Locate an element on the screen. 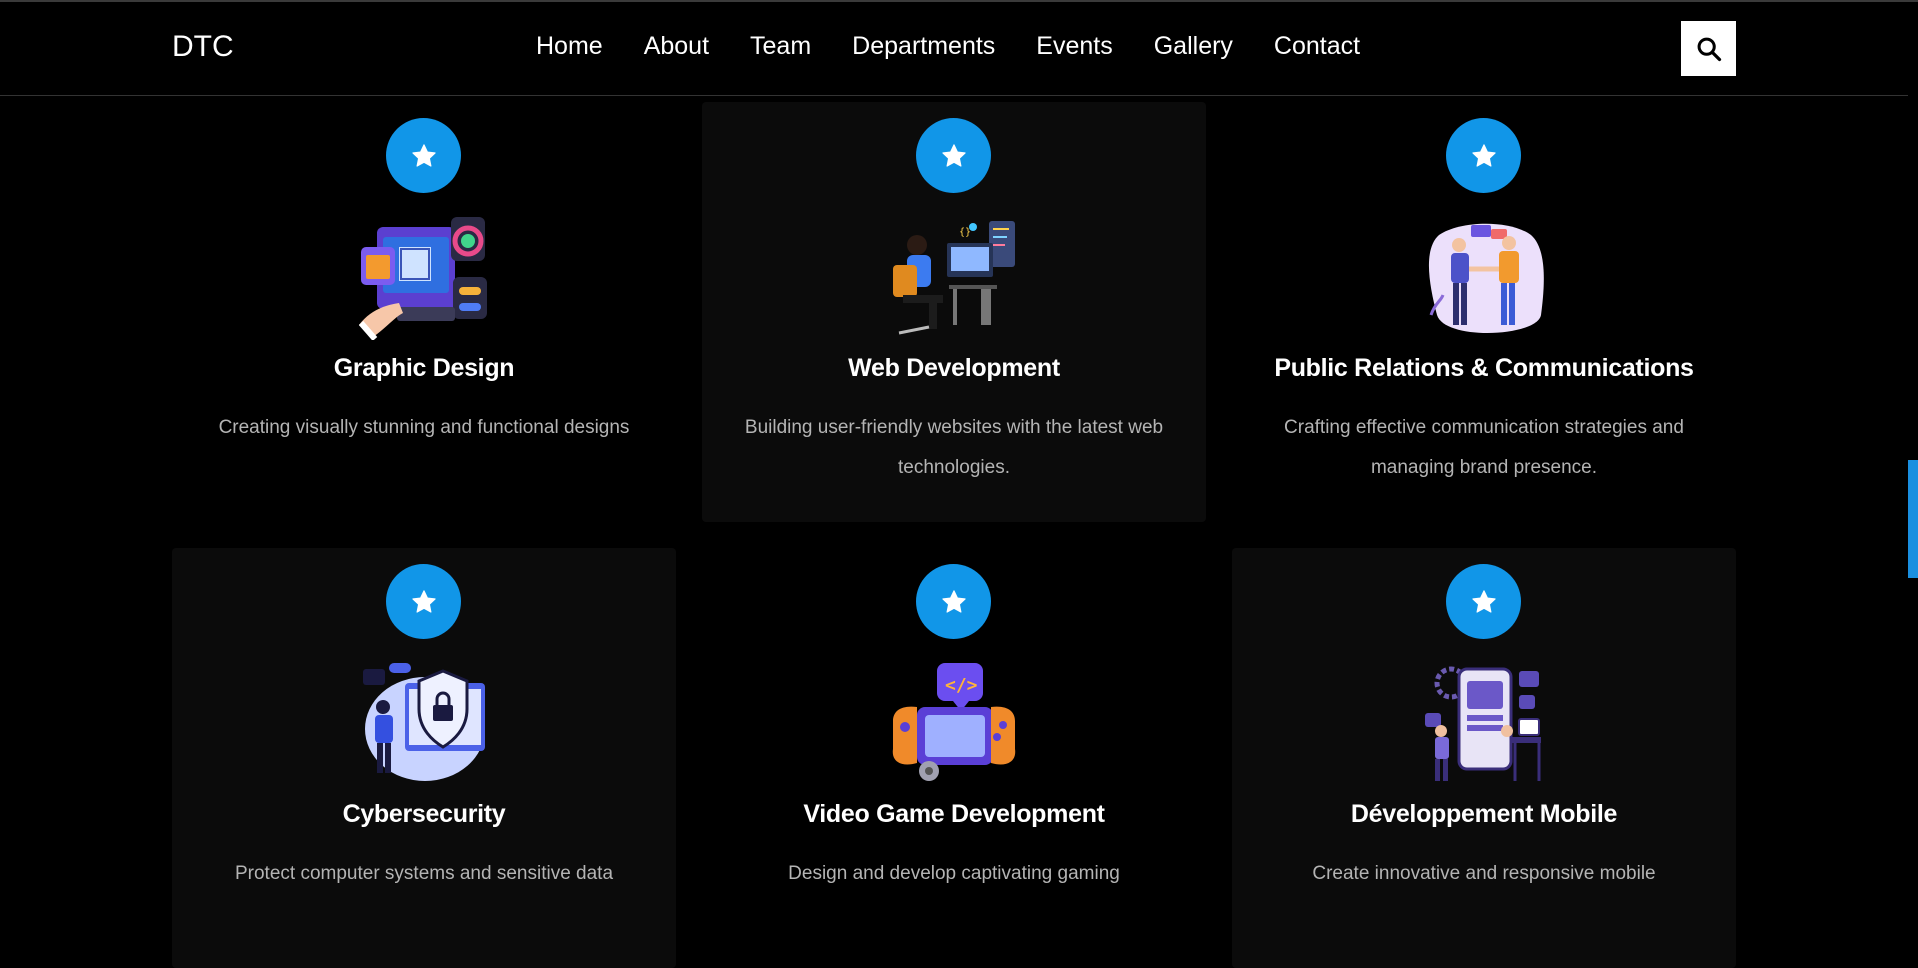 This screenshot has height=968, width=1918. nav-home: Home is located at coordinates (569, 46).